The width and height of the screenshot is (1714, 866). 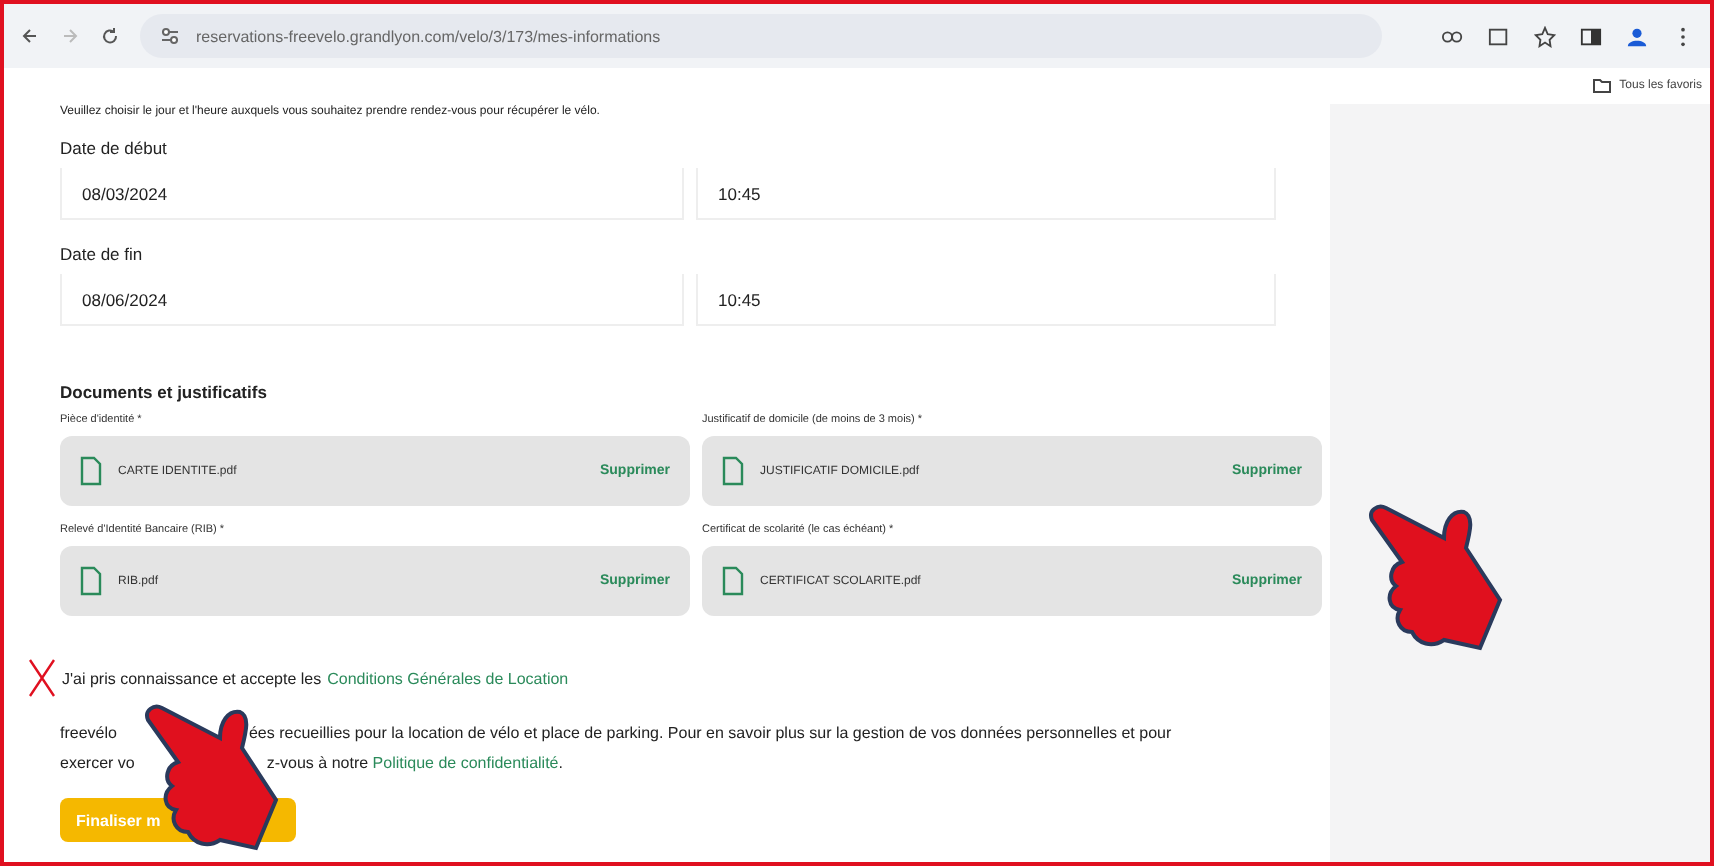 I want to click on privacy-text: z-vous à notre, so click(x=317, y=764).